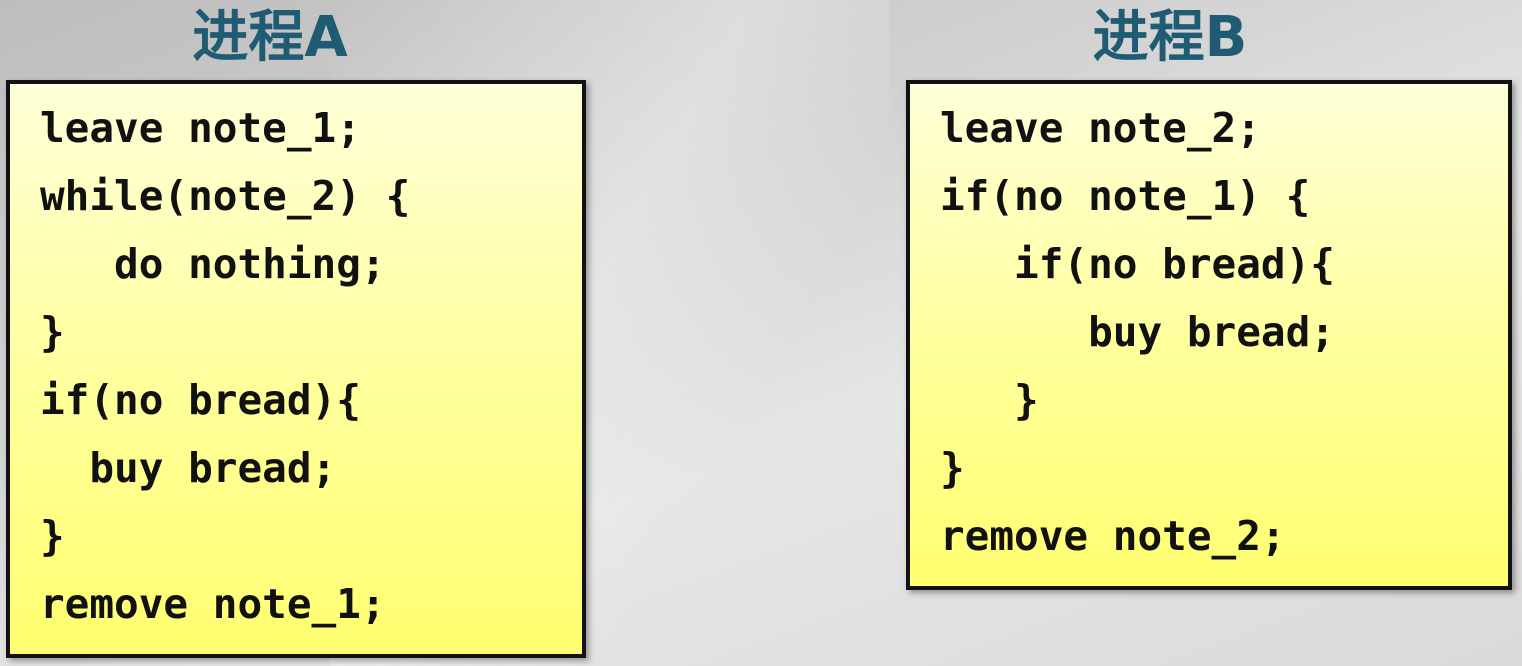  I want to click on process-b-title: 进程B, so click(1170, 37).